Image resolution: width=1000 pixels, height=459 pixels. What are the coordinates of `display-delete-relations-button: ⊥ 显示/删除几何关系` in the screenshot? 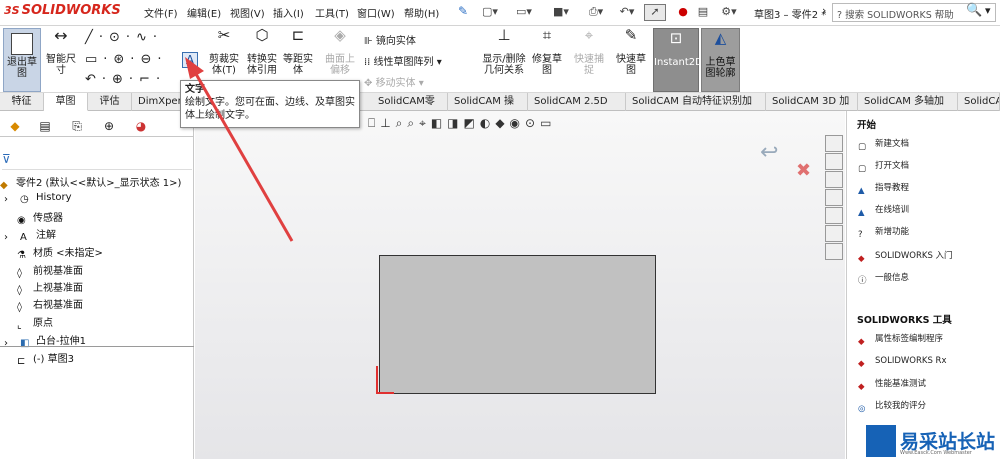 It's located at (504, 52).